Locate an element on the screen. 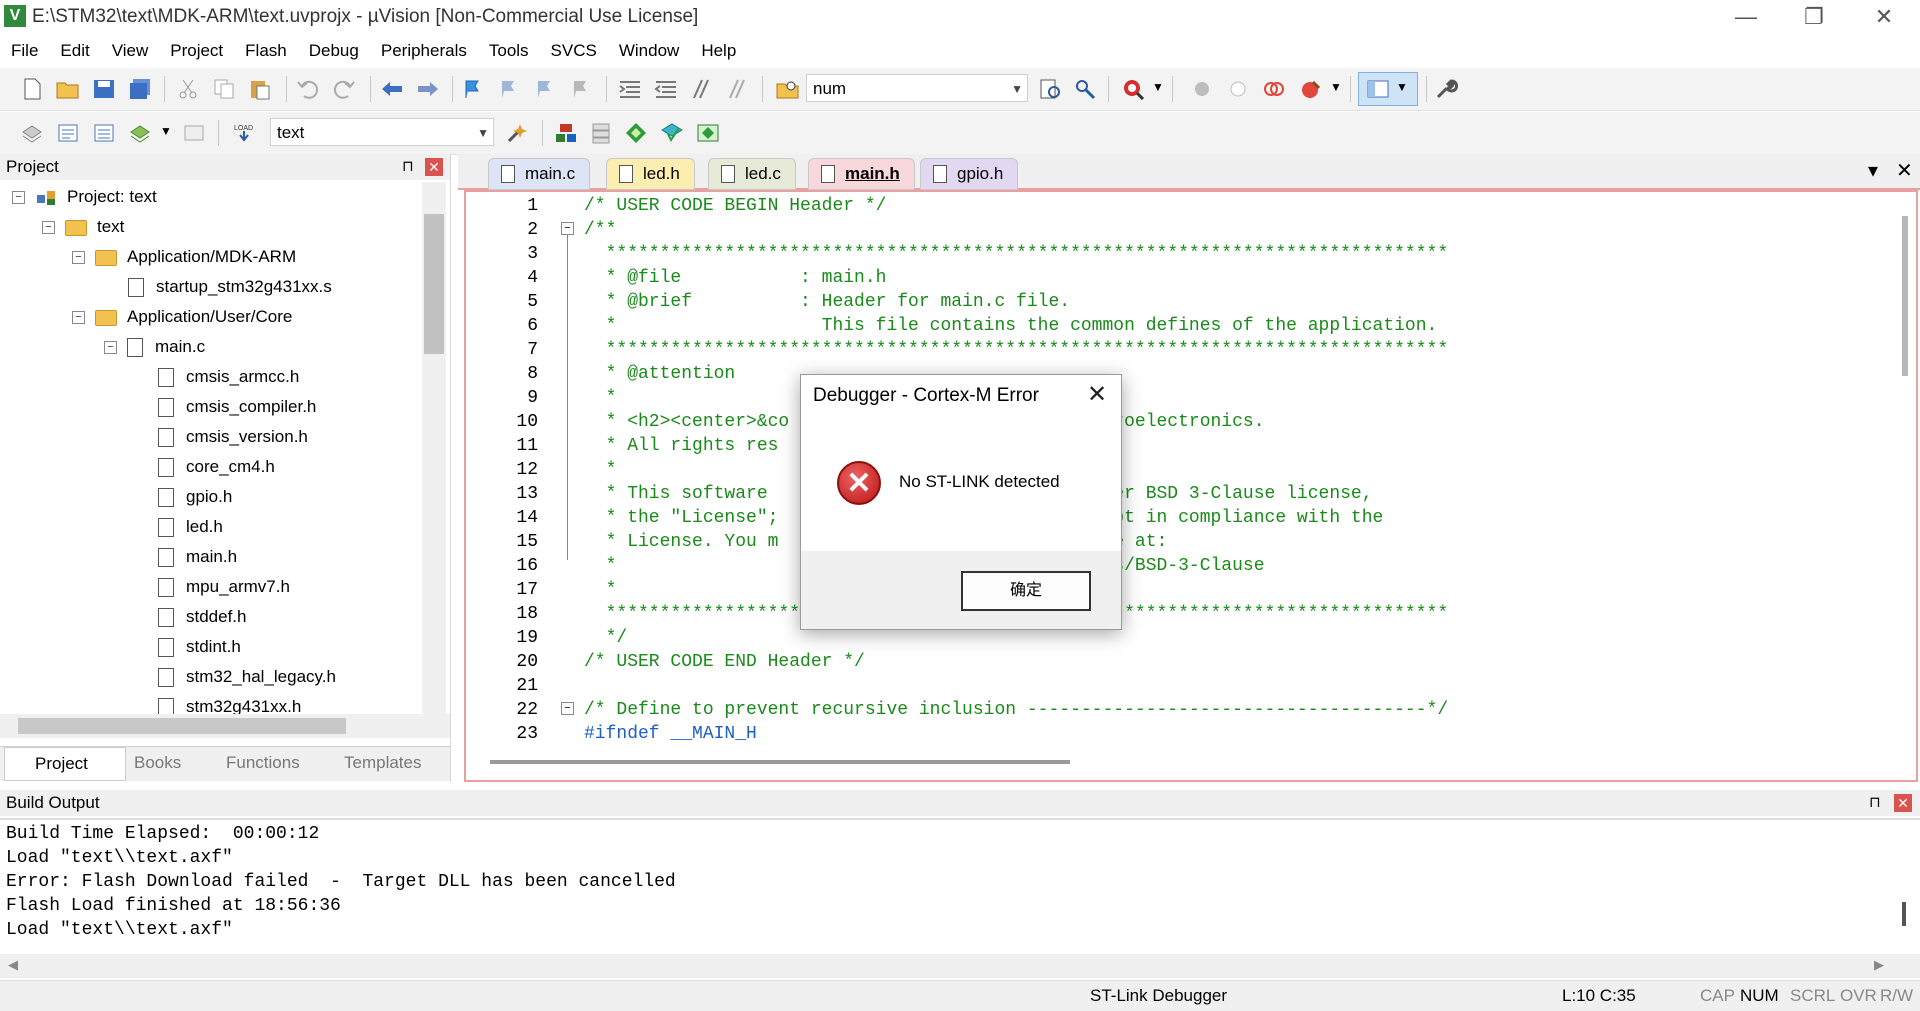 This screenshot has width=1920, height=1011. editor-horizontal-scroll-thumb is located at coordinates (780, 762).